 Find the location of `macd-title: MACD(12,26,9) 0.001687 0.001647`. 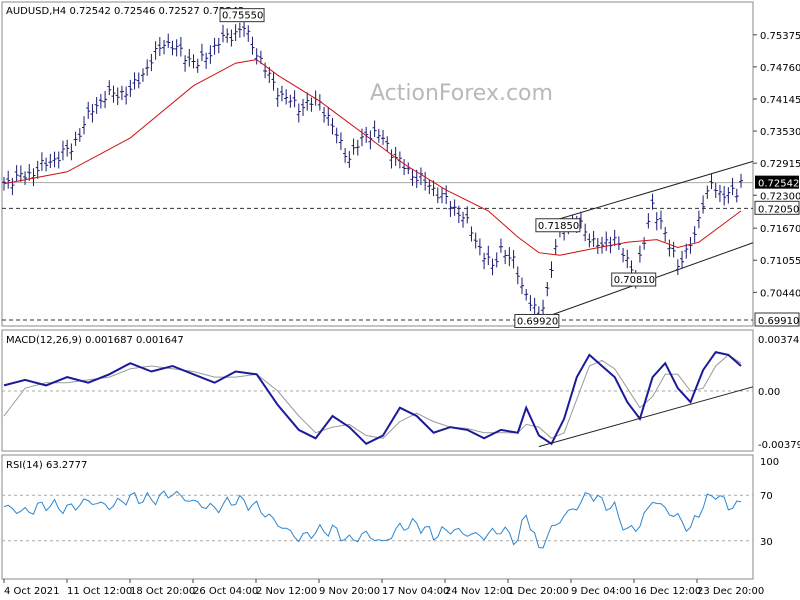

macd-title: MACD(12,26,9) 0.001687 0.001647 is located at coordinates (95, 340).